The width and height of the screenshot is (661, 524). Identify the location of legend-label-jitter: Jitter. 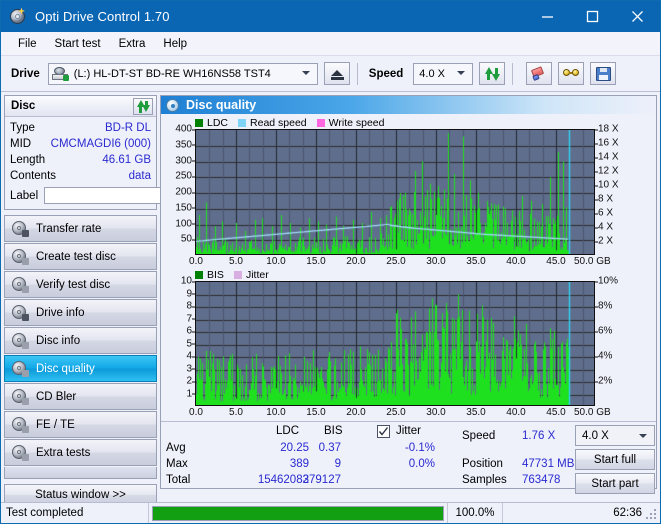
(257, 274).